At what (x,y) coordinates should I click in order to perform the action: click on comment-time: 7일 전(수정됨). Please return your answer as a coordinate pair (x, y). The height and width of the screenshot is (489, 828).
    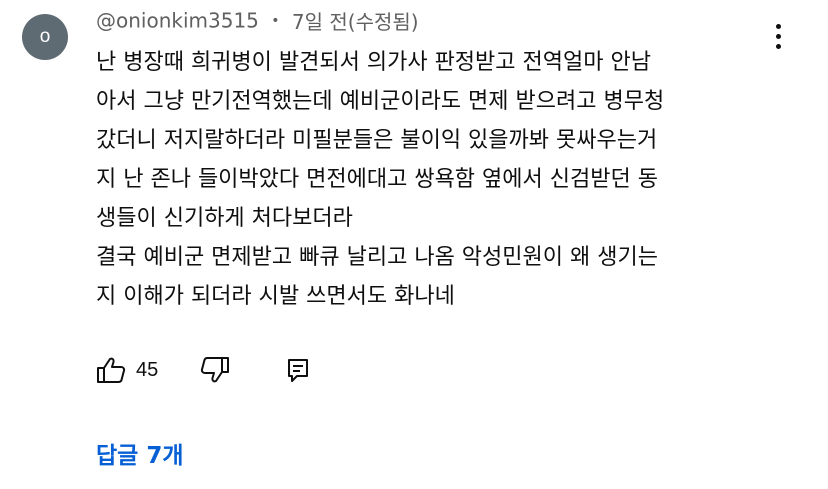
    Looking at the image, I should click on (355, 22).